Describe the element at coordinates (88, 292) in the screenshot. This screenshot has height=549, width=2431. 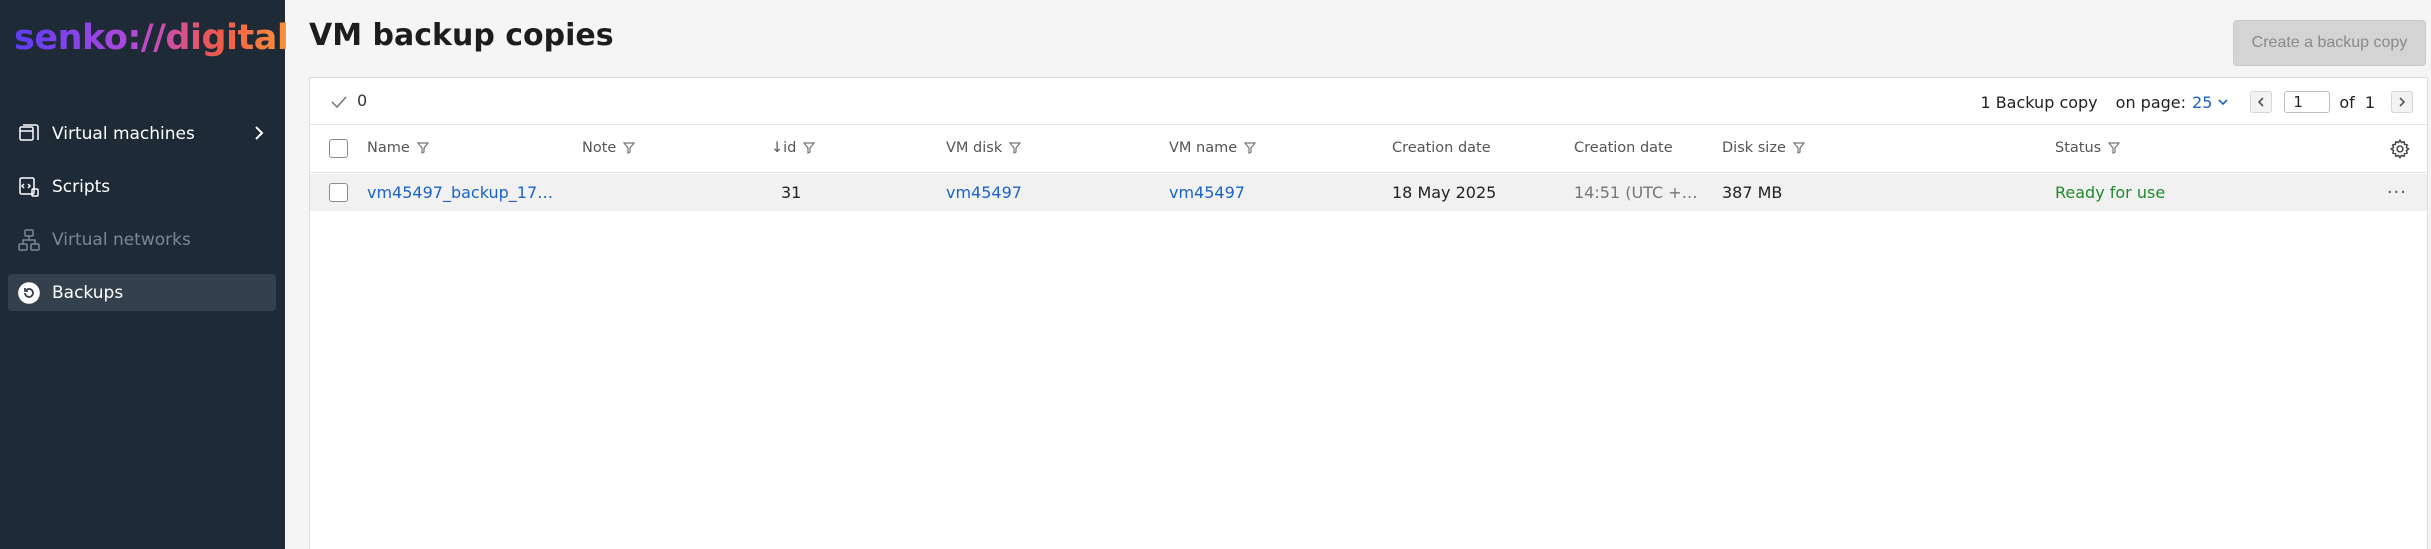
I see `sidebar-item-label: Backups` at that location.